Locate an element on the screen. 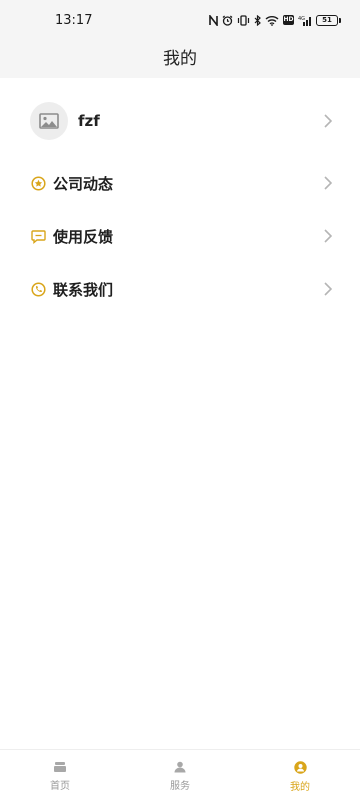  battery-icon: 51 is located at coordinates (328, 20).